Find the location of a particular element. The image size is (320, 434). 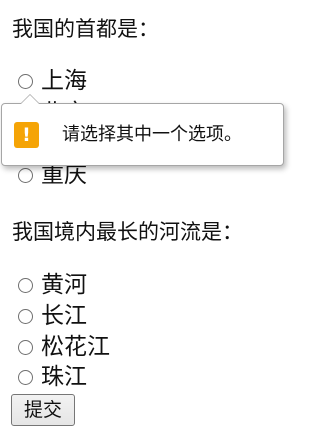

submit-button: 提交 is located at coordinates (43, 410).